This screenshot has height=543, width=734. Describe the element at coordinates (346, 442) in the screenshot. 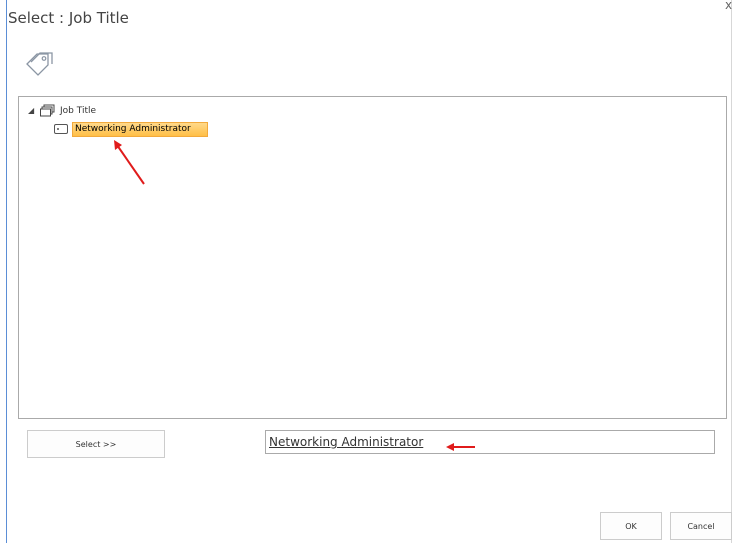

I see `selected-term-value: Networking Administrator` at that location.